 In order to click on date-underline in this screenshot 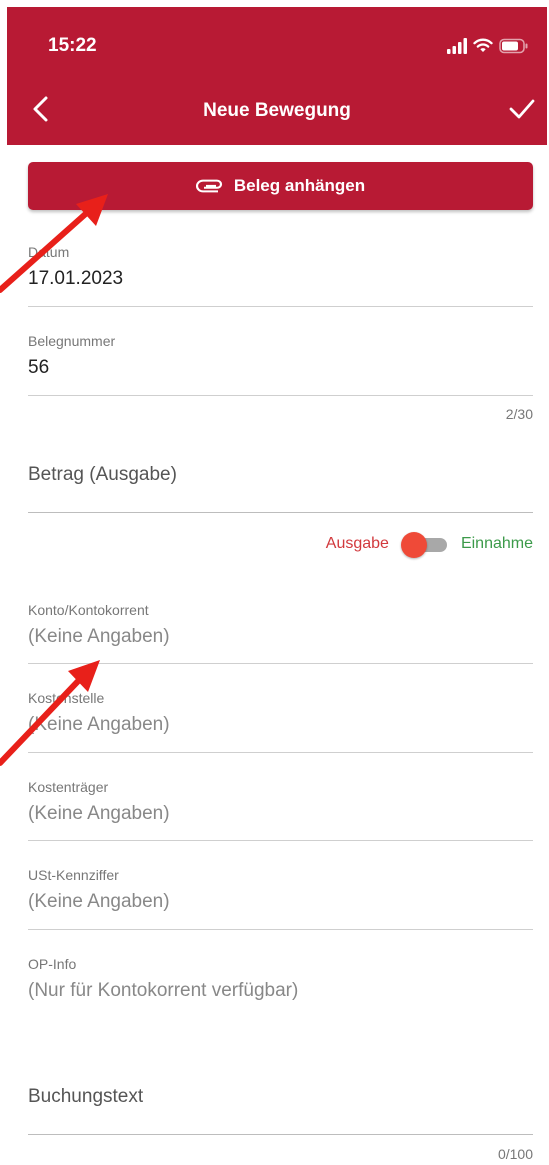, I will do `click(280, 306)`.